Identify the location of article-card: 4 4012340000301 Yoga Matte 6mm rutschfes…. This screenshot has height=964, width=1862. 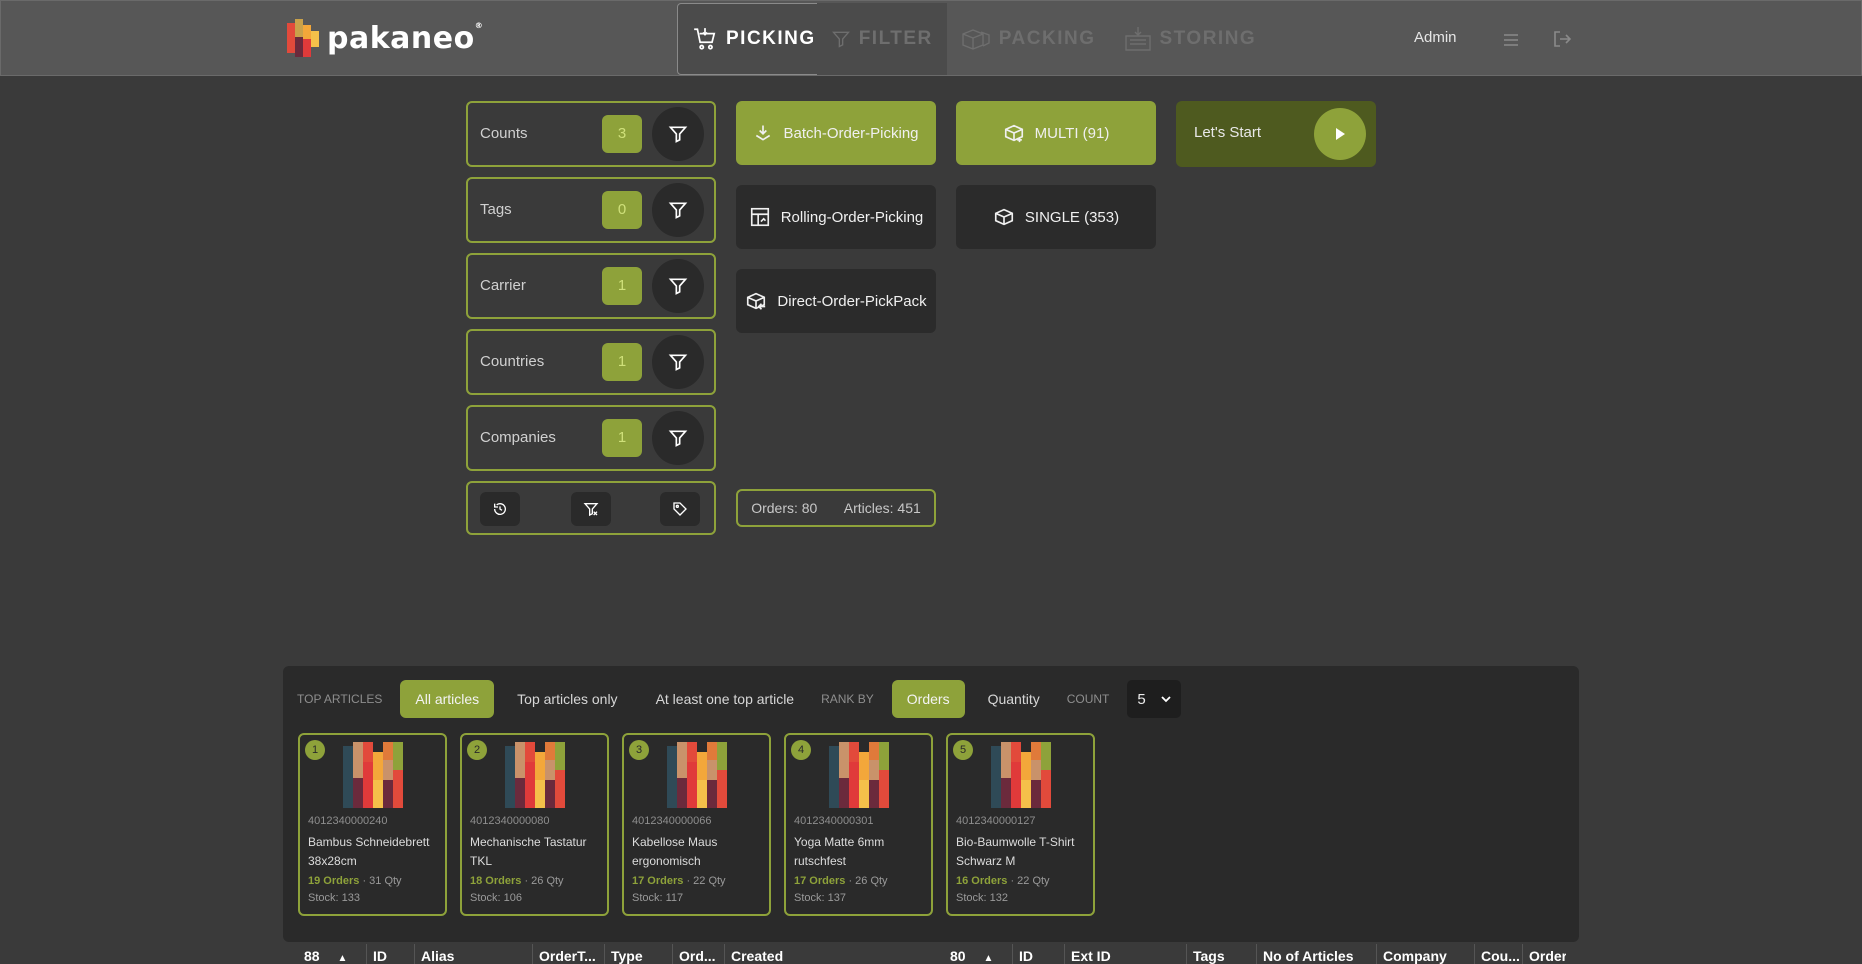
(858, 824).